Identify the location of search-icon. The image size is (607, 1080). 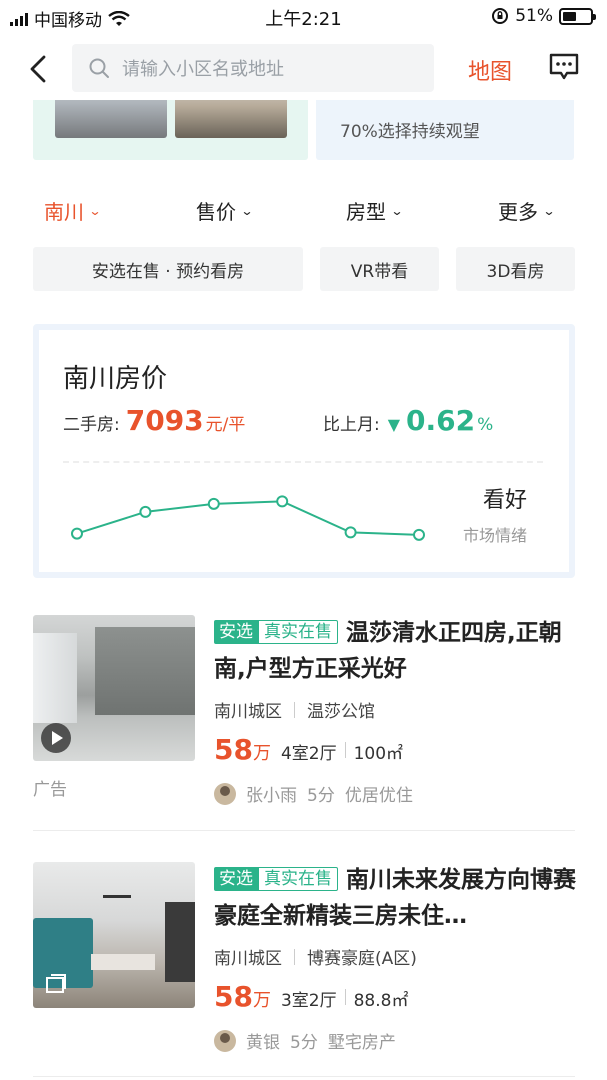
(99, 68).